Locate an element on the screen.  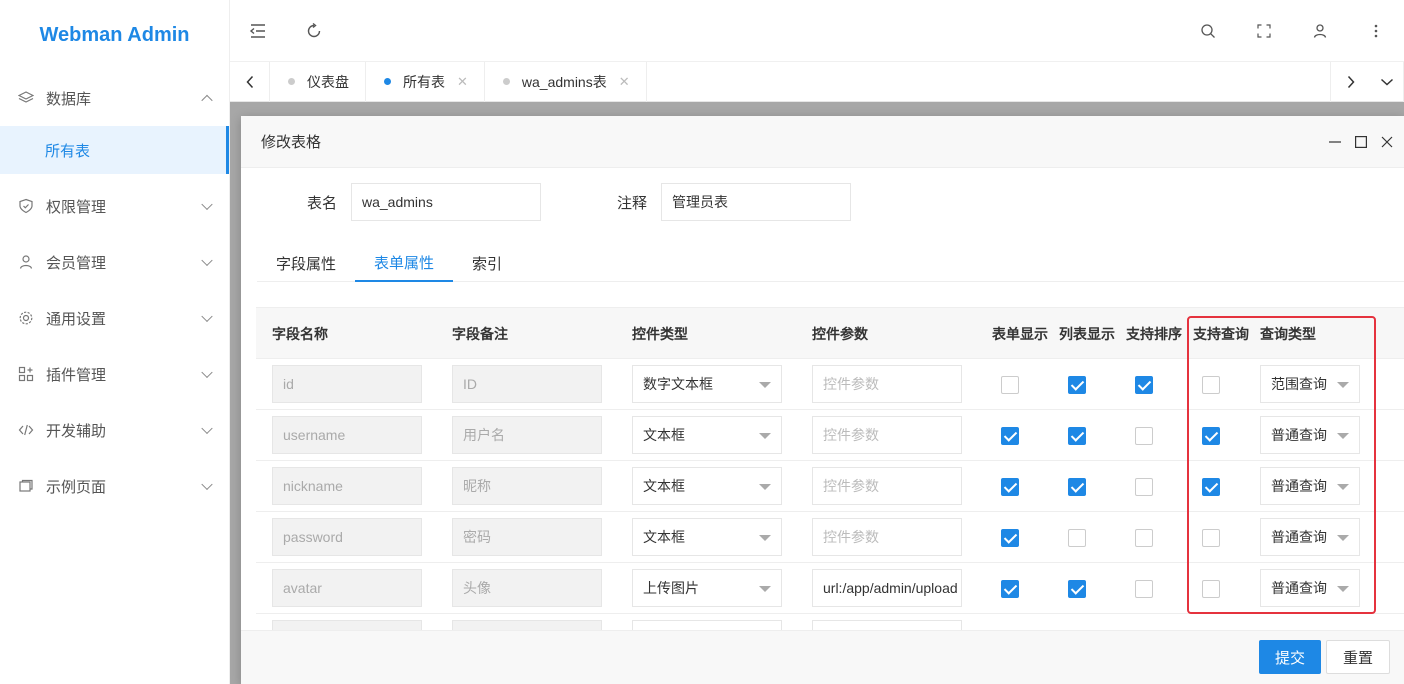
chevron-right-icon is located at coordinates (1351, 81).